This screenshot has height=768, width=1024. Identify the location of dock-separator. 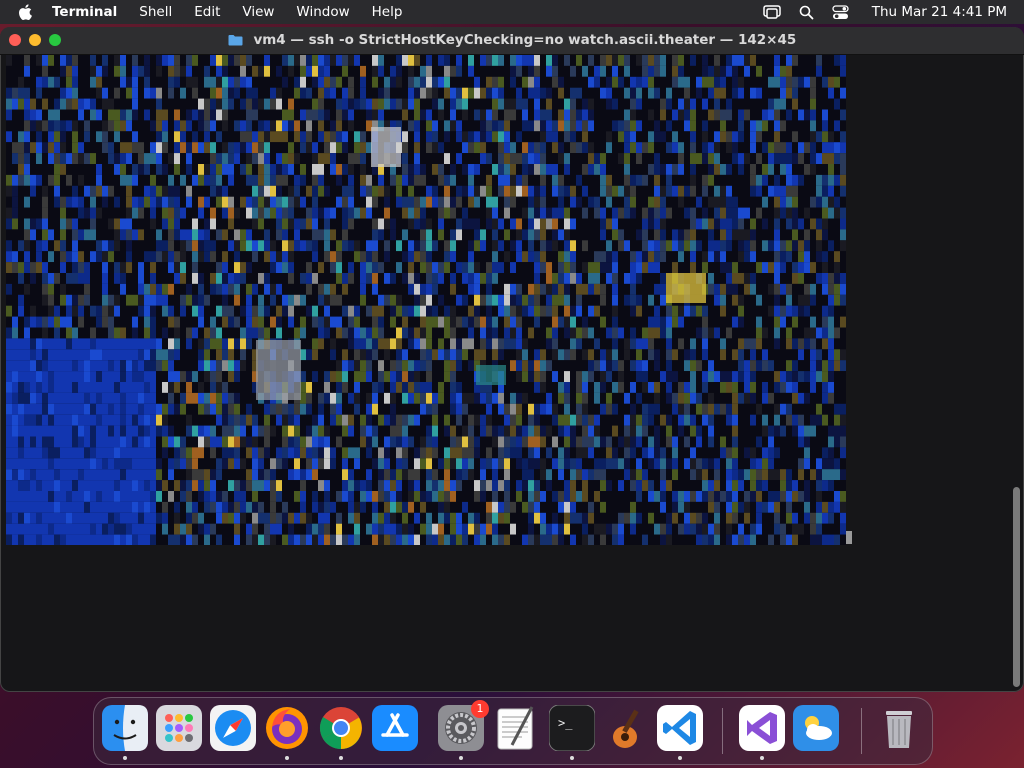
(722, 731).